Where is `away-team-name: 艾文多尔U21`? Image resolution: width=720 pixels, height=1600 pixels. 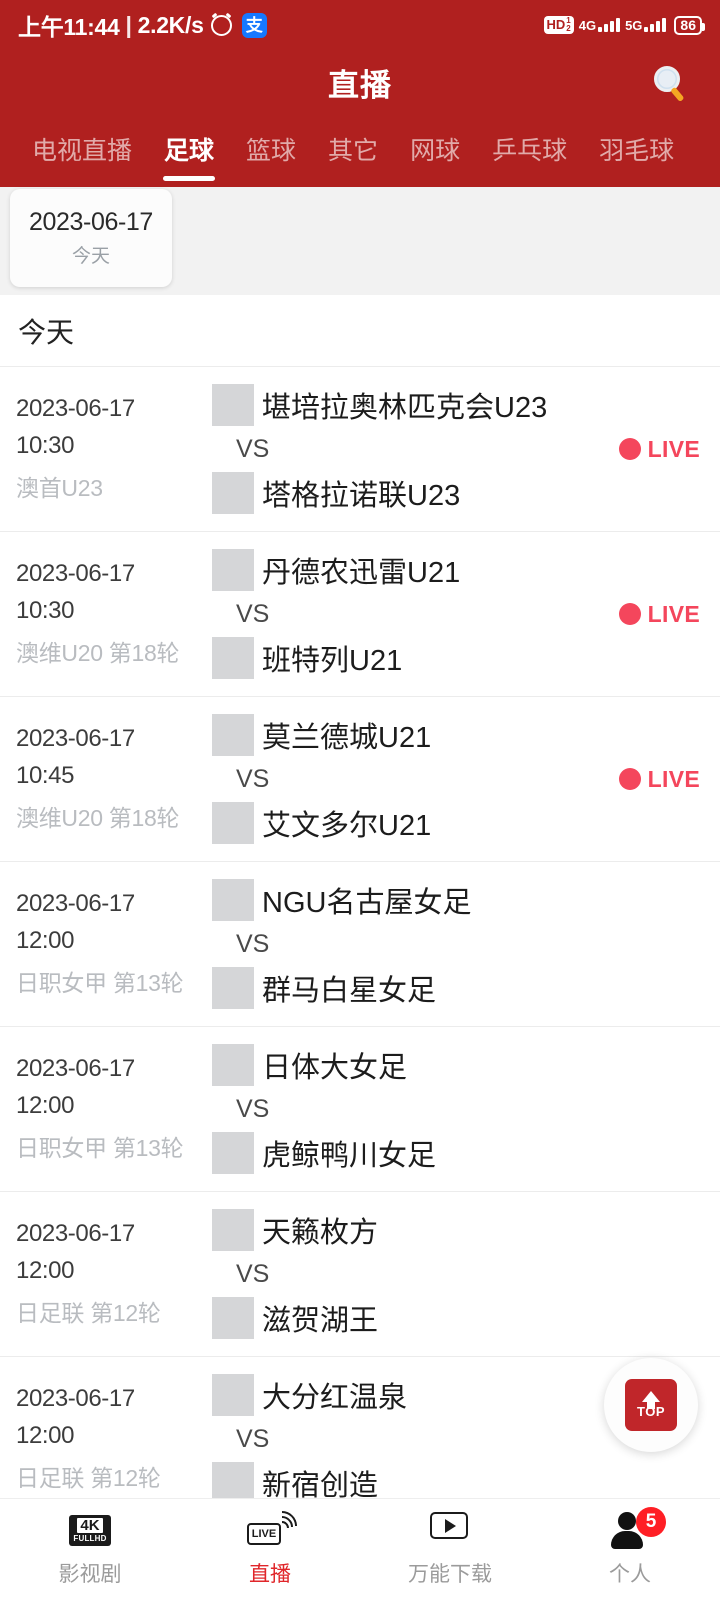
away-team-name: 艾文多尔U21 is located at coordinates (347, 826).